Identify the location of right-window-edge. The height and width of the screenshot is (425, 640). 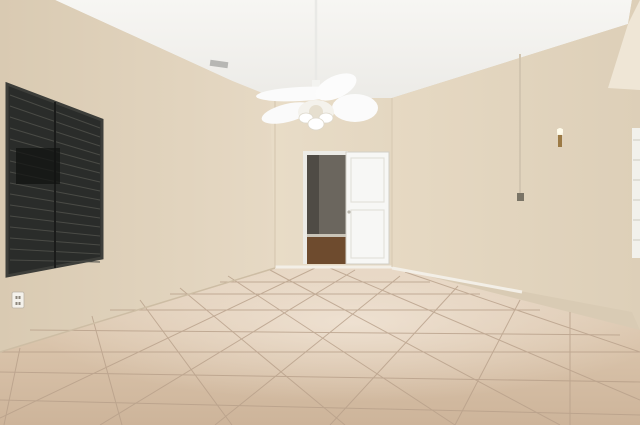
(636, 193).